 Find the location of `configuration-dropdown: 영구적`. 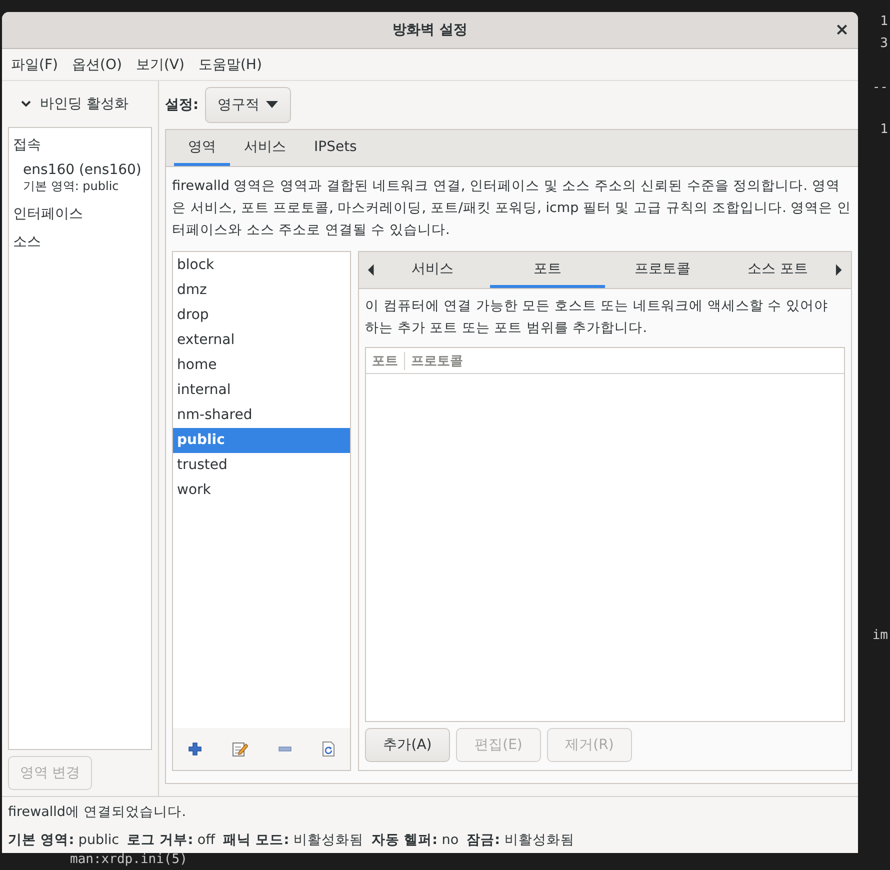

configuration-dropdown: 영구적 is located at coordinates (247, 105).